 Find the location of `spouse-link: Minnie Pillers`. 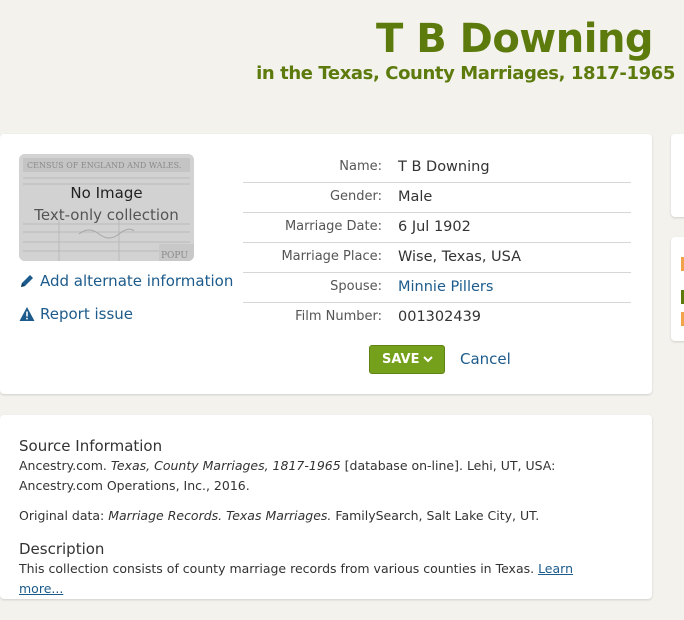

spouse-link: Minnie Pillers is located at coordinates (445, 287).